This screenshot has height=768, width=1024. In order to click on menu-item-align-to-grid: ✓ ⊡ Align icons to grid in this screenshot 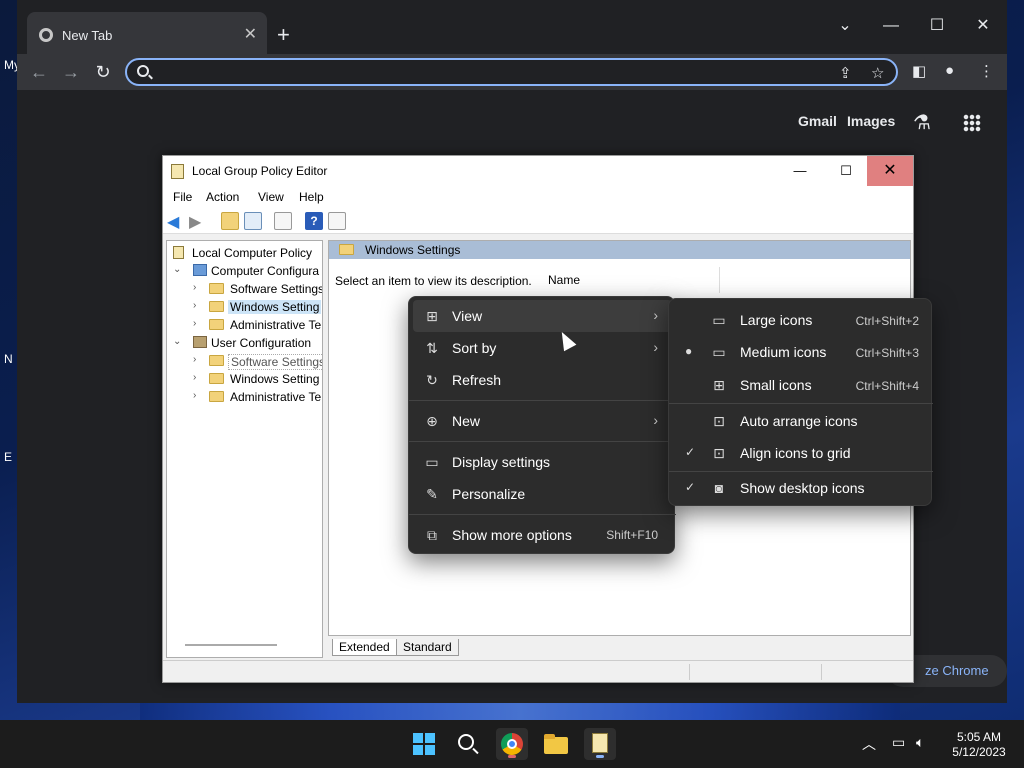, I will do `click(801, 453)`.